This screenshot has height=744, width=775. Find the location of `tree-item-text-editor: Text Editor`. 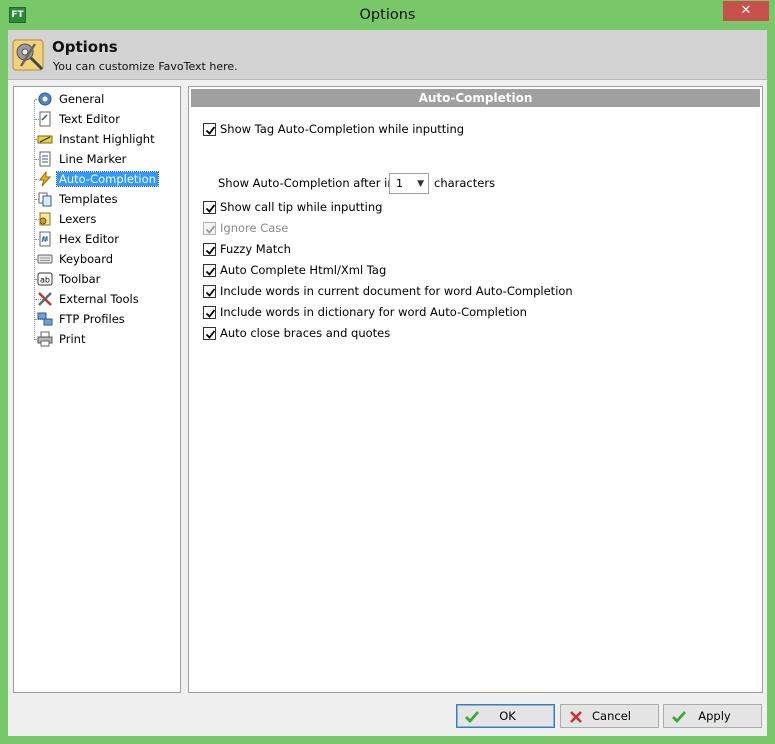

tree-item-text-editor: Text Editor is located at coordinates (97, 119).